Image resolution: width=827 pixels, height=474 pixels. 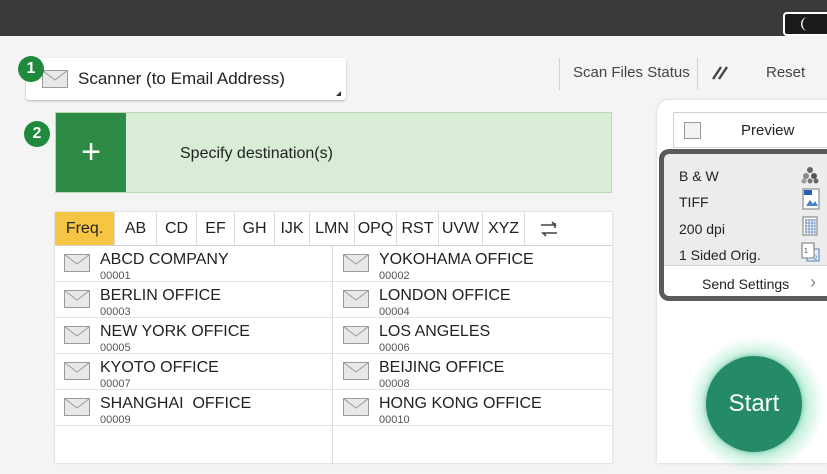 I want to click on chevron-right-icon: ›, so click(x=813, y=282).